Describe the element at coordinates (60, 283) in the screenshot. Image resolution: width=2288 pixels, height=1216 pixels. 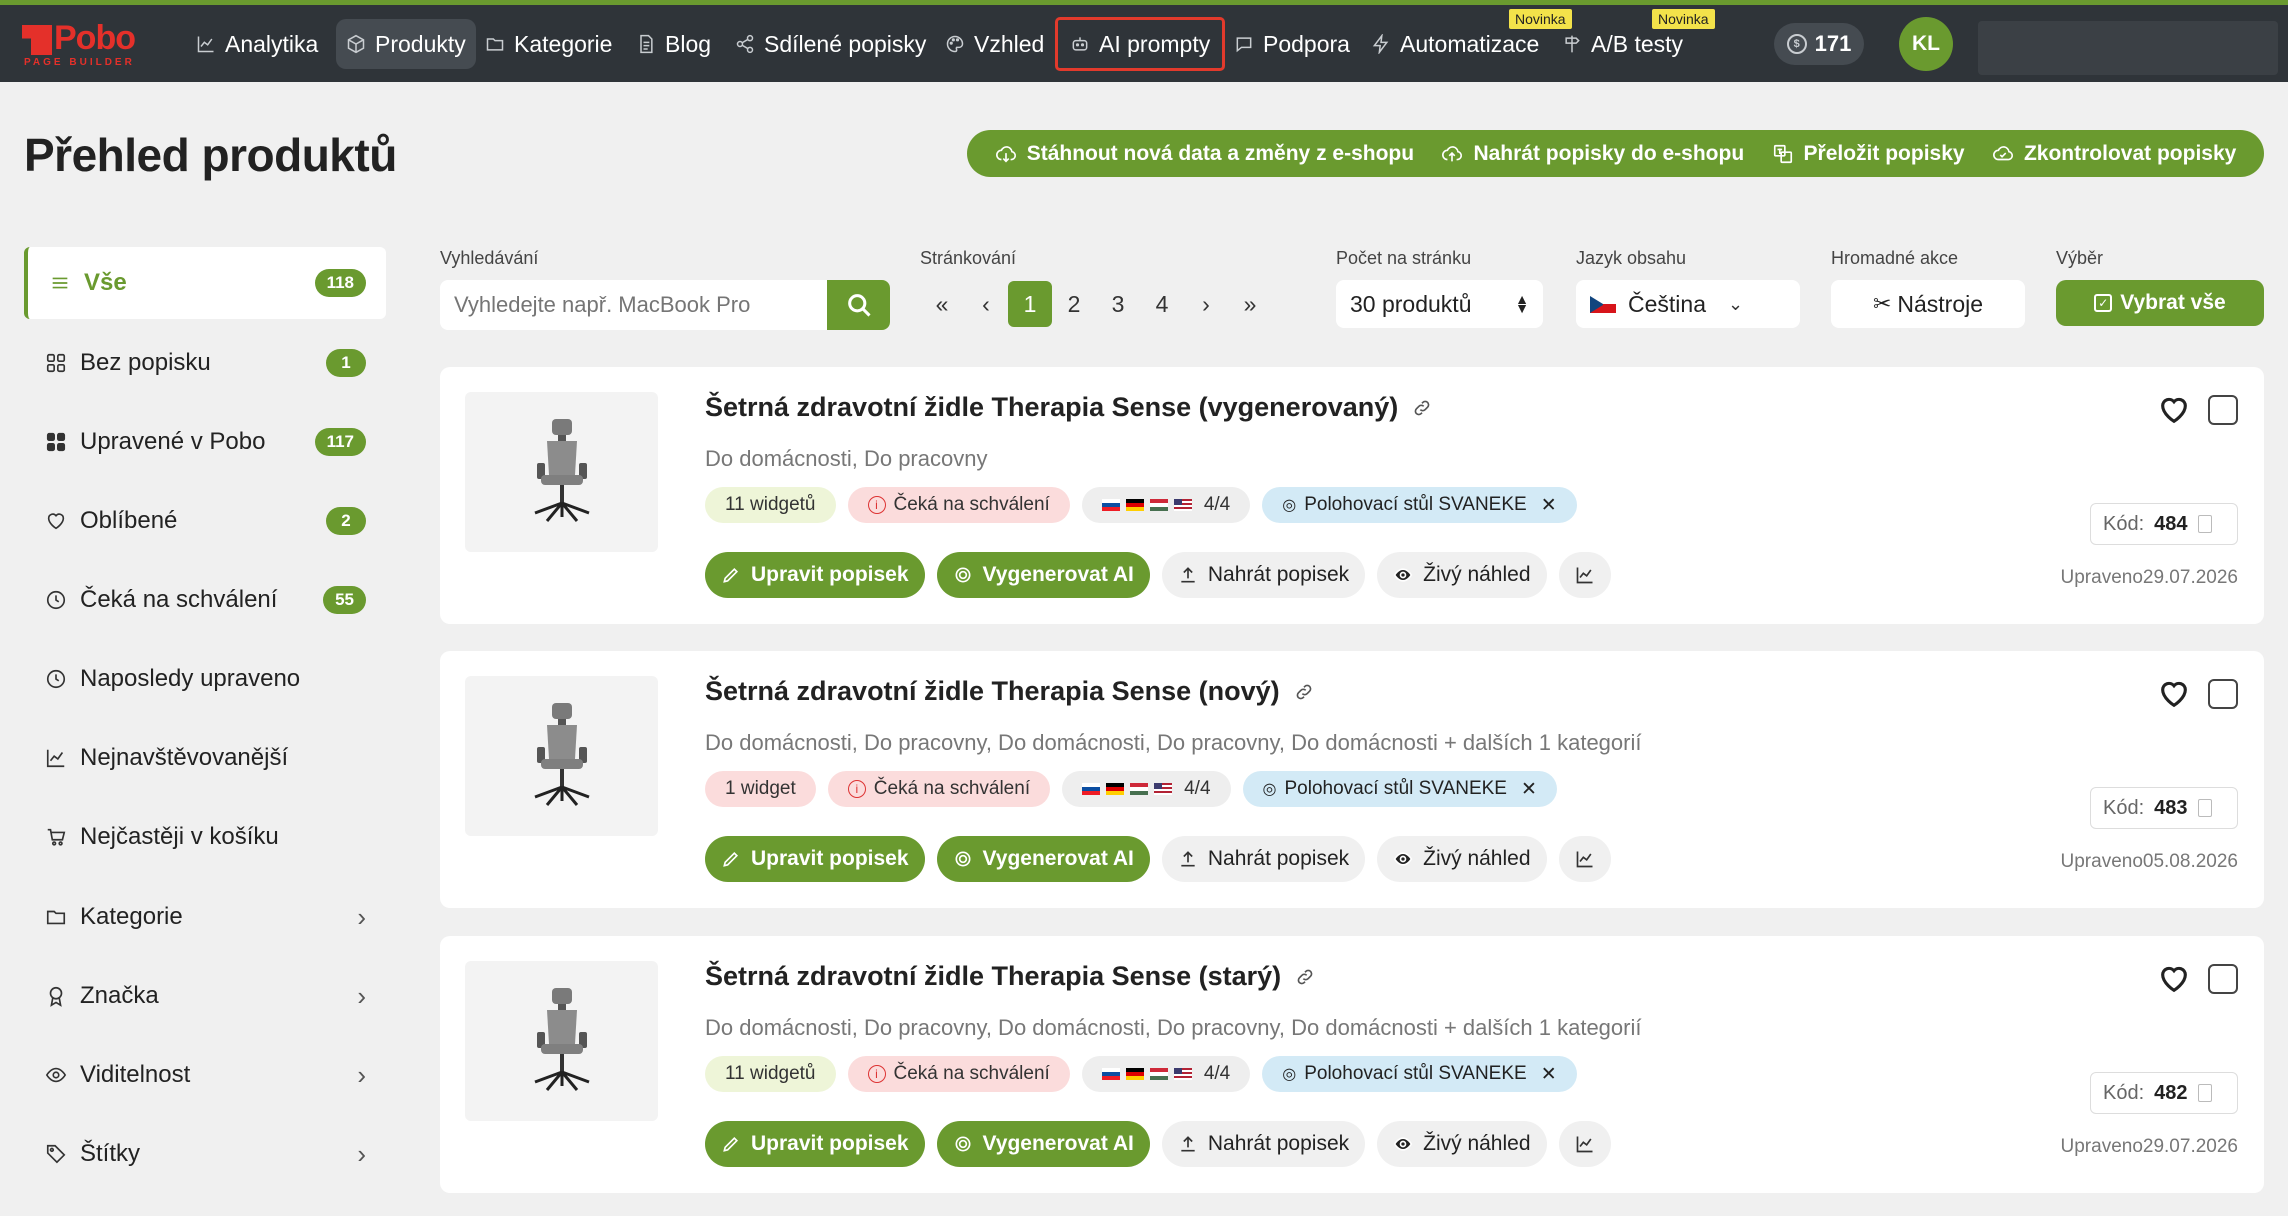
I see `list-icon` at that location.